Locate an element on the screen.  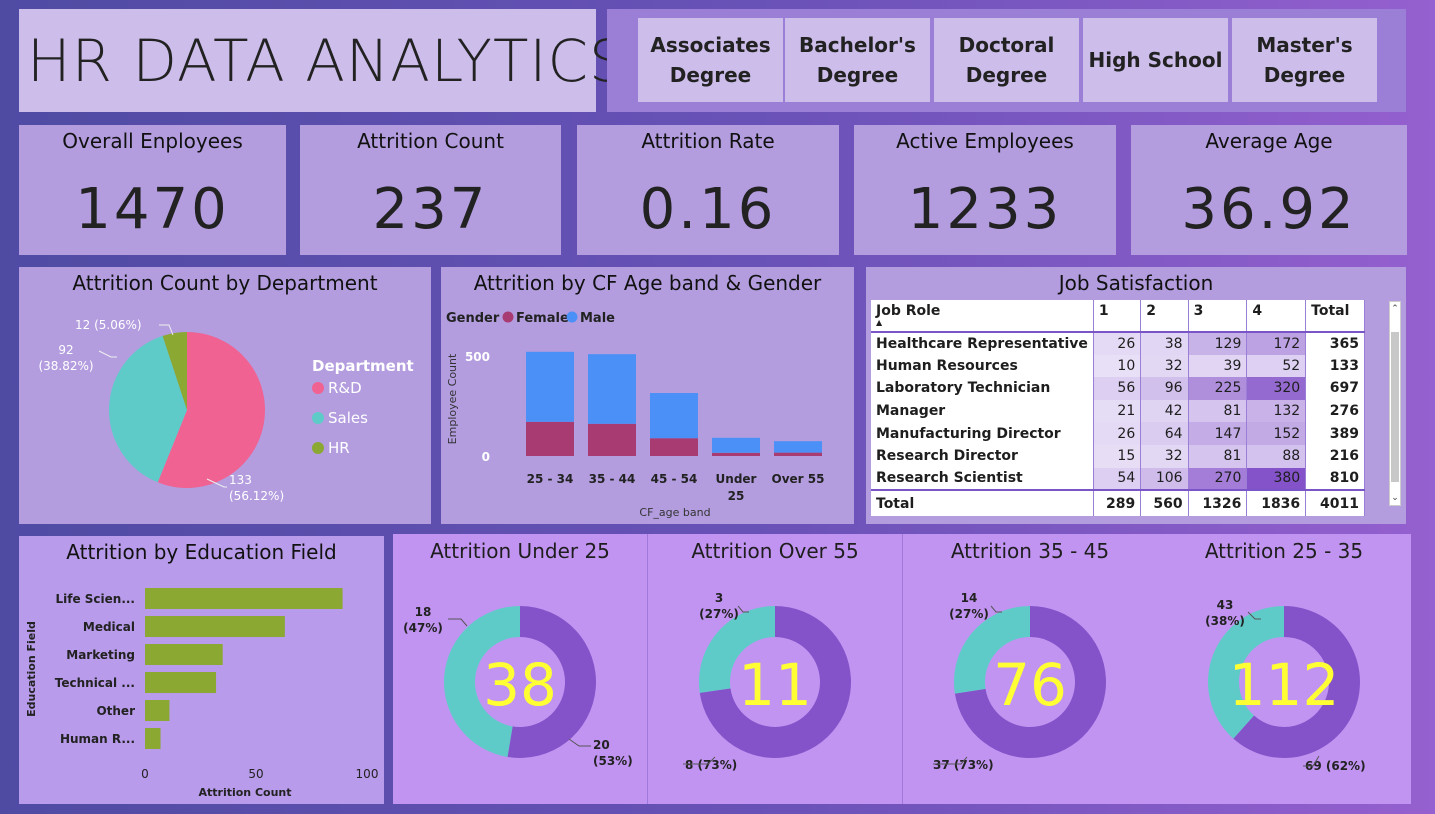
value-cell: 320 is located at coordinates (1276, 388).